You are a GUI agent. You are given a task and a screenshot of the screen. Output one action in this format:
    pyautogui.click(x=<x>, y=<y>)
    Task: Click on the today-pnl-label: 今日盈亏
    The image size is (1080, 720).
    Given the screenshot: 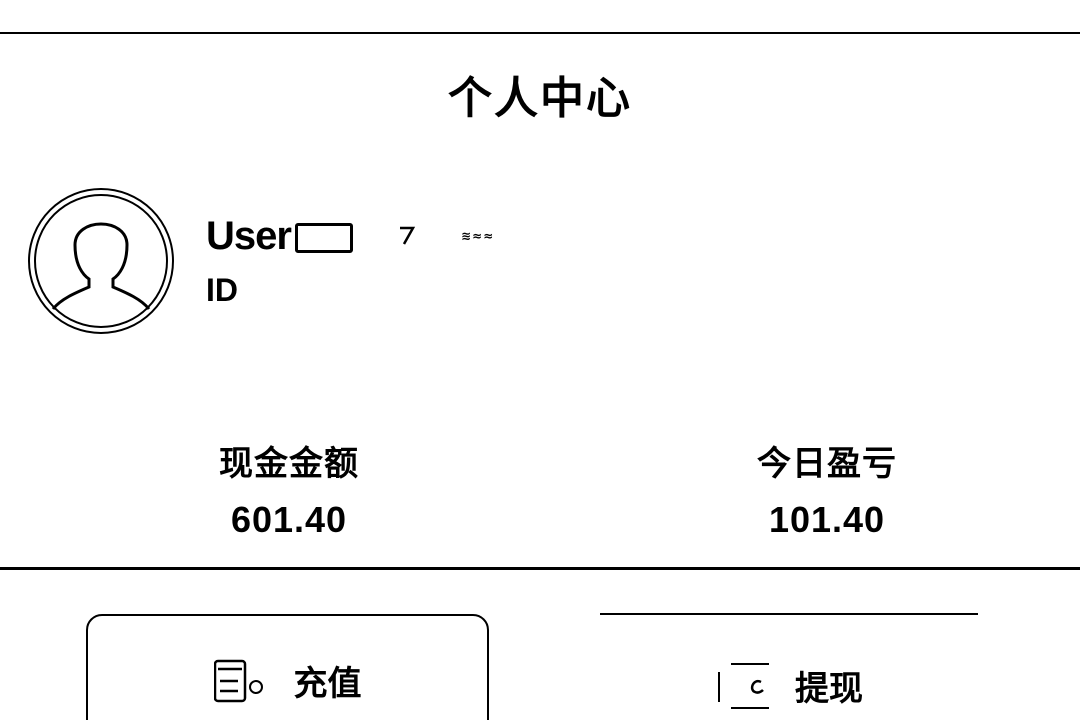 What is the action you would take?
    pyautogui.click(x=827, y=464)
    